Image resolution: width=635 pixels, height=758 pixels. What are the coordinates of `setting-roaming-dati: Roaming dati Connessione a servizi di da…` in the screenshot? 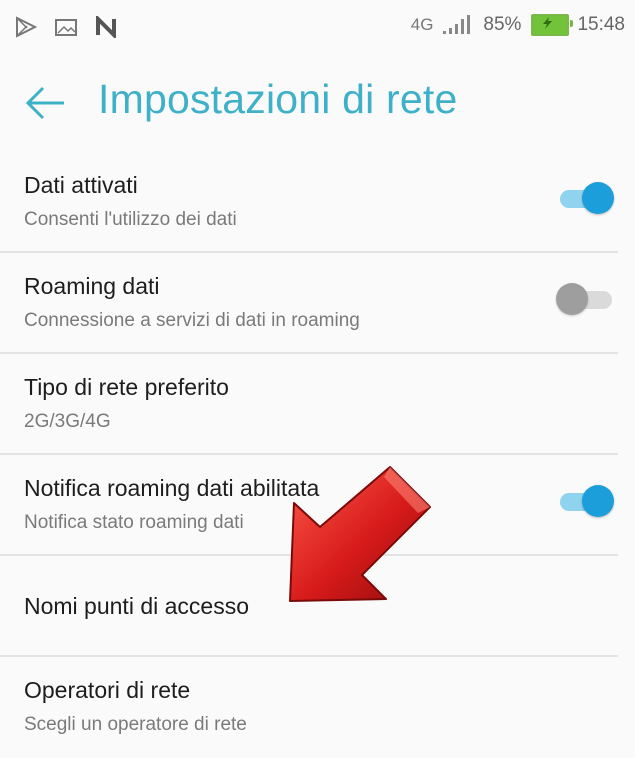 It's located at (309, 303).